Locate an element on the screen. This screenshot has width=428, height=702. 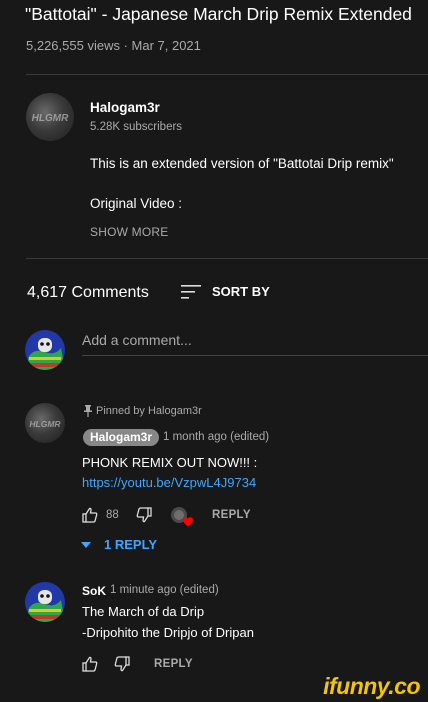
sok-text-line-1: The March of da Drip is located at coordinates (143, 611).